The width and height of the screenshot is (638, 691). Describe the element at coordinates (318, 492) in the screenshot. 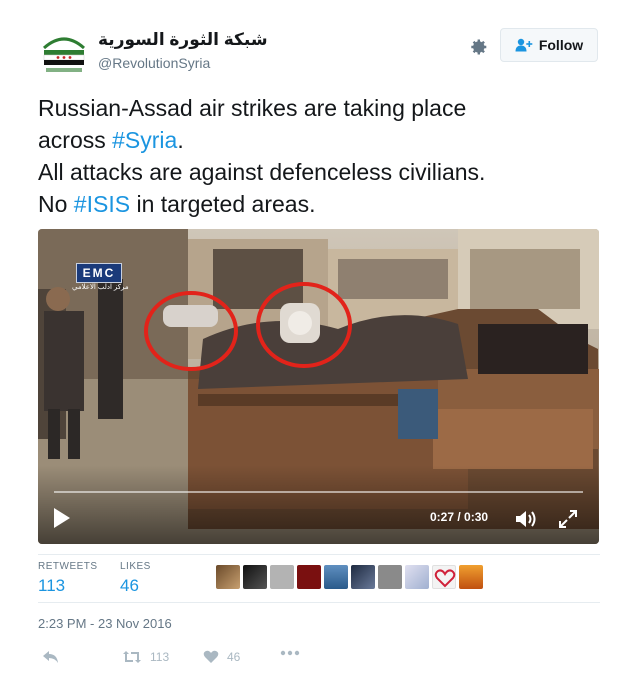

I see `video-progress-bar` at that location.